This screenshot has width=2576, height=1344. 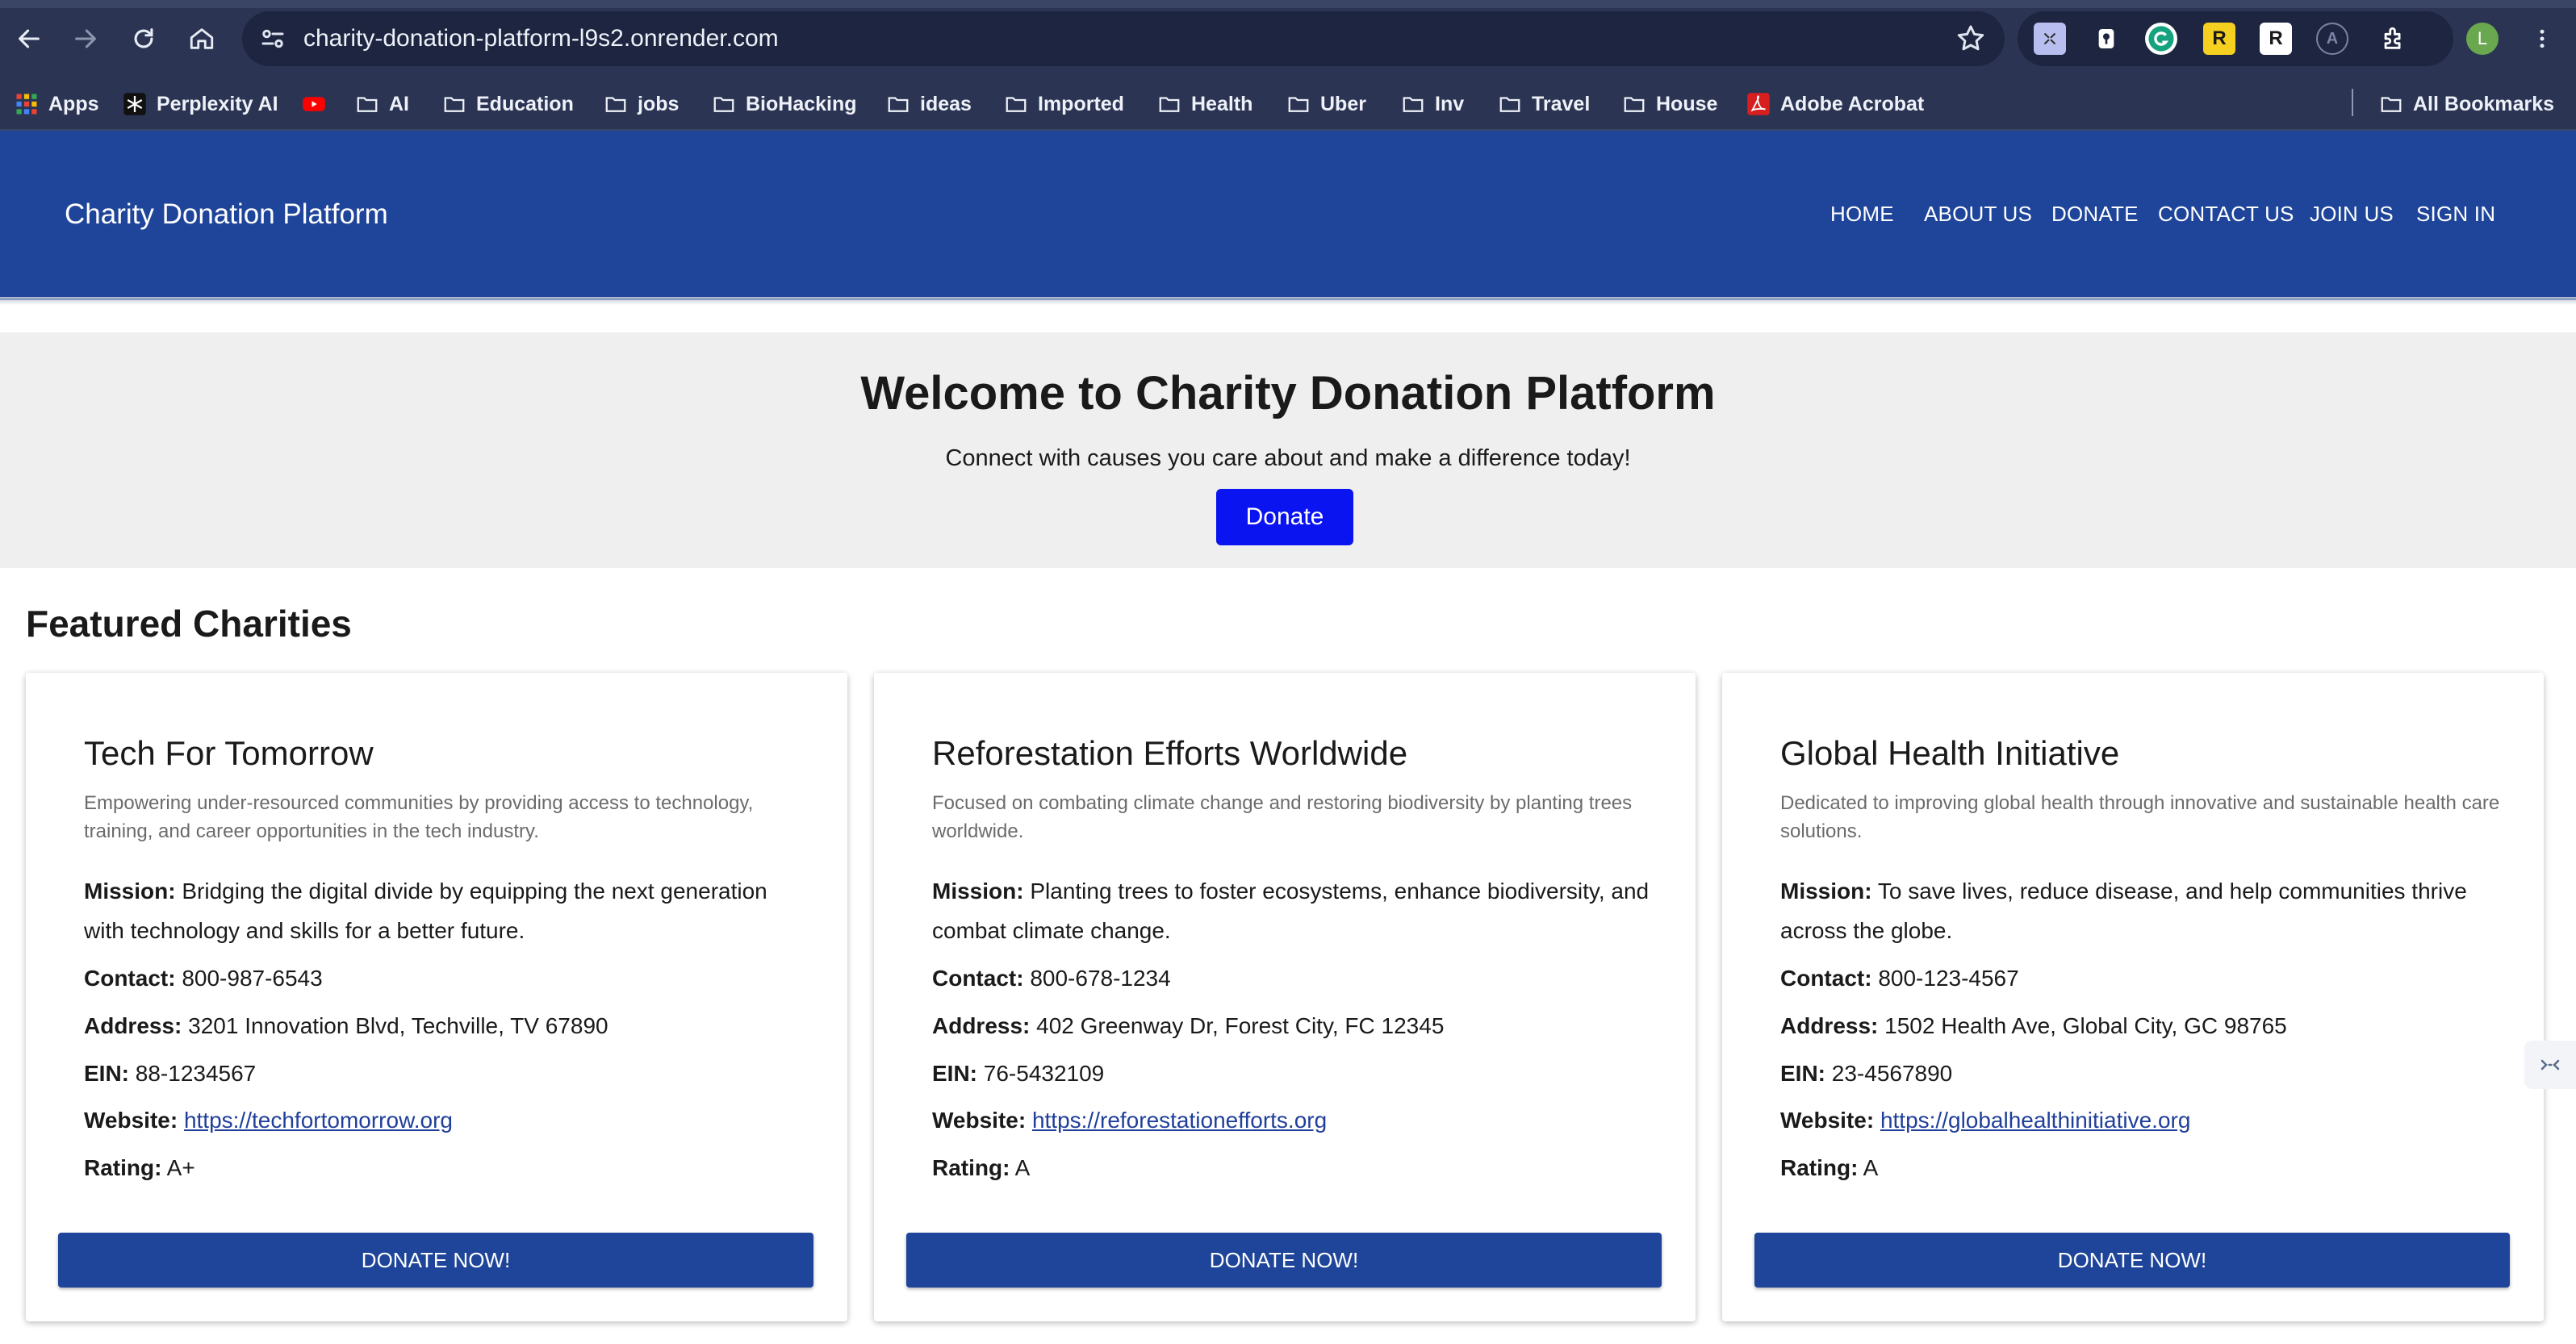 What do you see at coordinates (2482, 39) in the screenshot?
I see `profile-avatar: L` at bounding box center [2482, 39].